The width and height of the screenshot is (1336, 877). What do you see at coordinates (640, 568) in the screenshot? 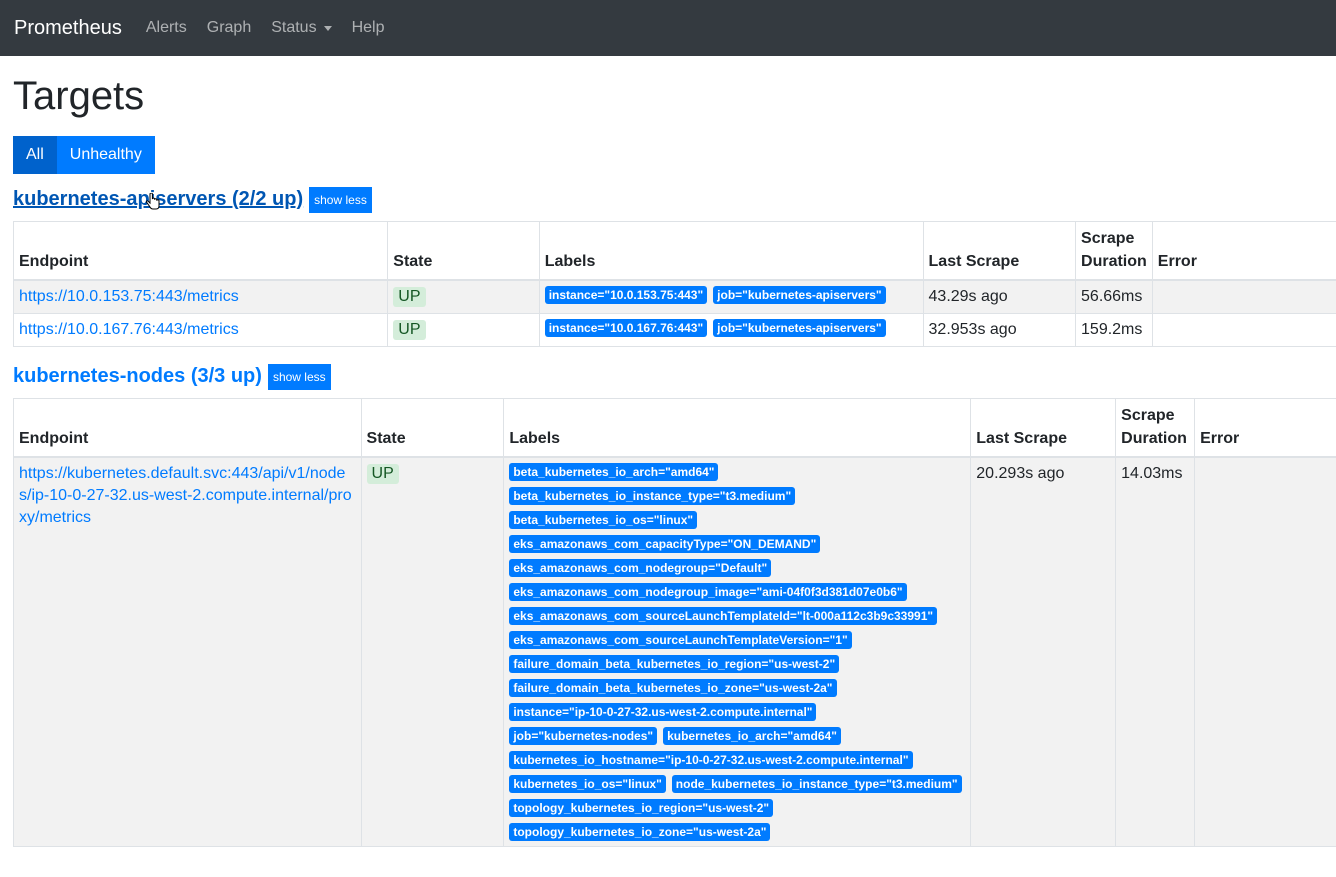
I see `label-badge: eks_amazonaws_com_nodegroup="Default"` at bounding box center [640, 568].